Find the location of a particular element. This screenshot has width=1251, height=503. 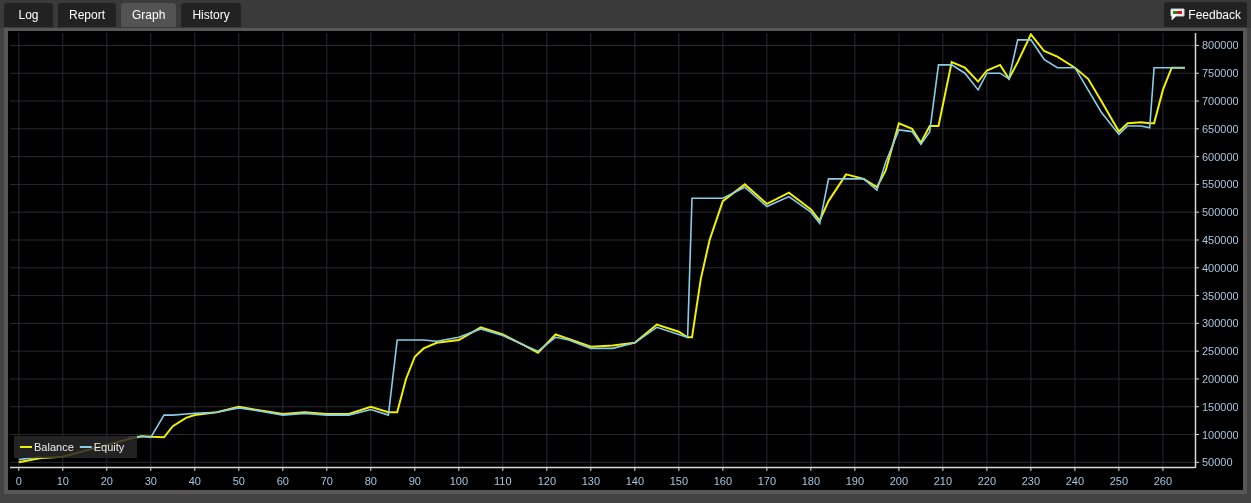

tick-label: 60 is located at coordinates (282, 481).